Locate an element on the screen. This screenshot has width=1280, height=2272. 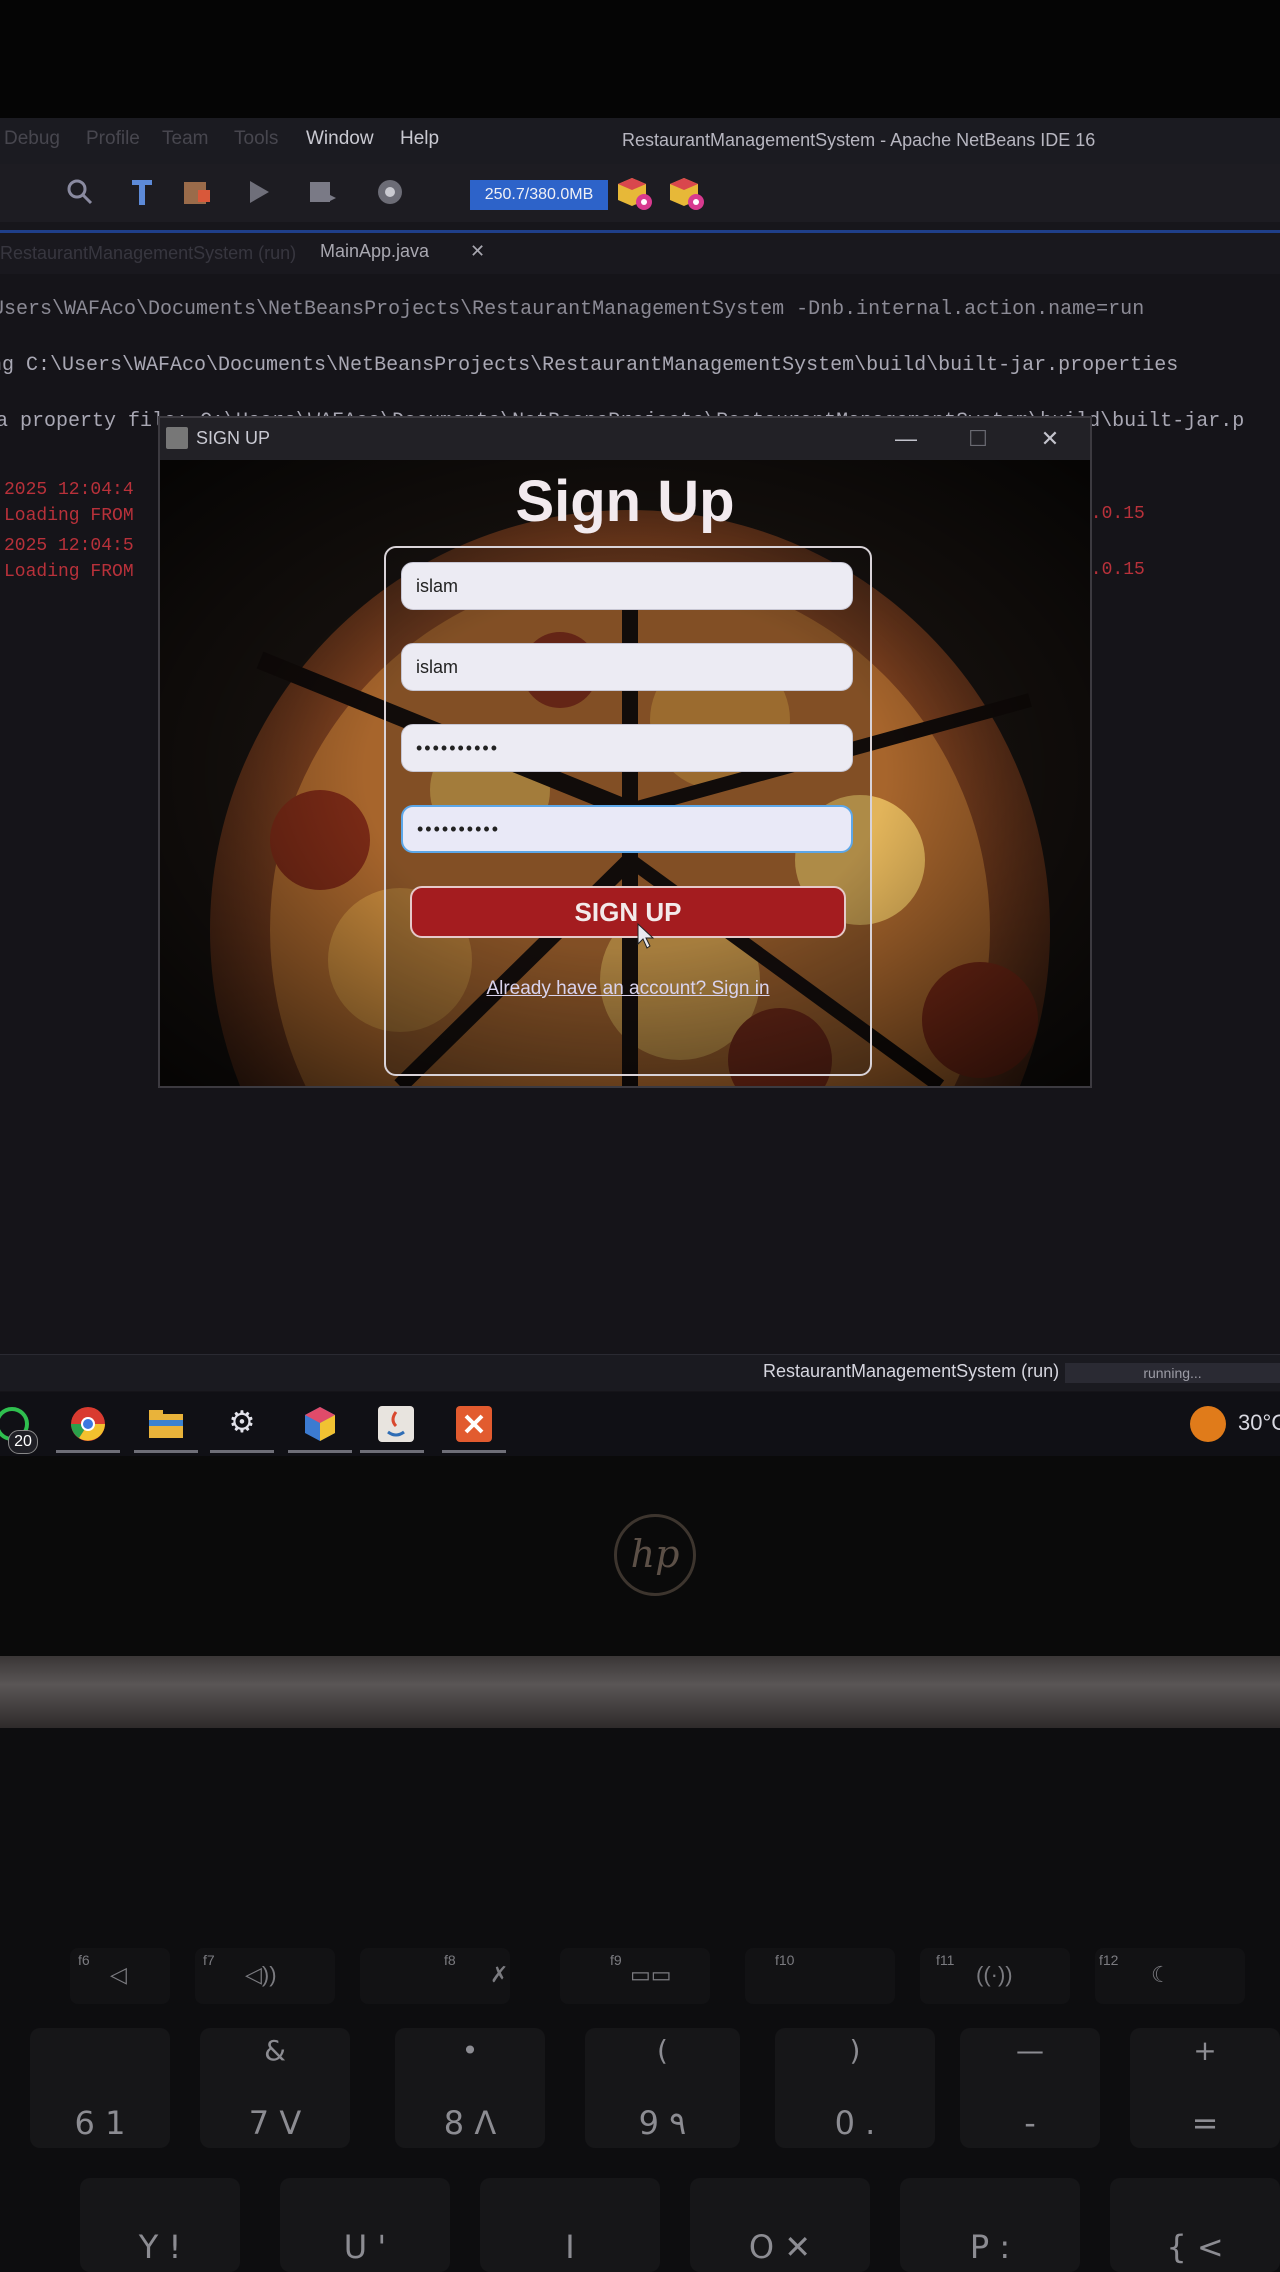
settings-icon: ⚙ is located at coordinates (242, 1423).